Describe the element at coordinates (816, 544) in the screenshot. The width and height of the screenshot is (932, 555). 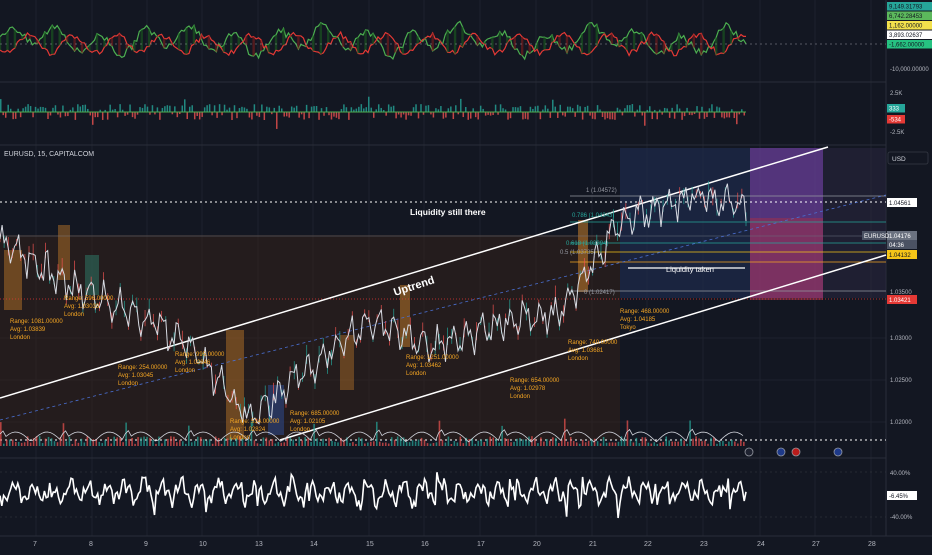
I see `time-tick-label: 27` at that location.